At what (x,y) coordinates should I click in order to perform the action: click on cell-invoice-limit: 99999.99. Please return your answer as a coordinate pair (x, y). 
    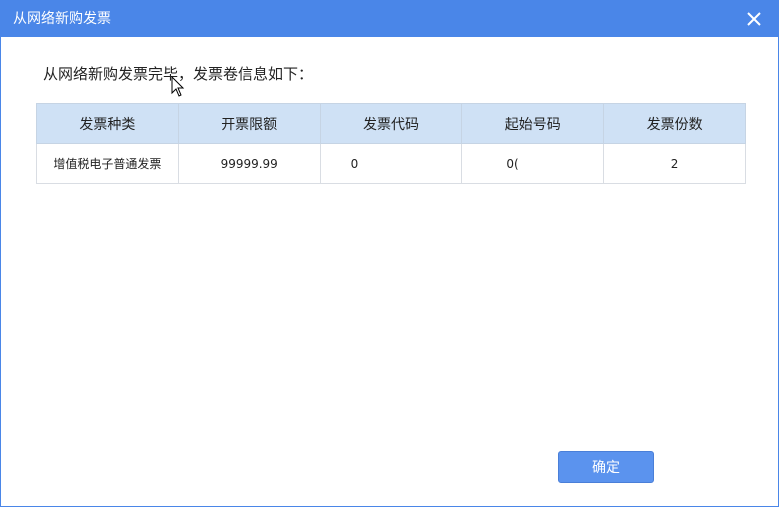
    Looking at the image, I should click on (249, 163).